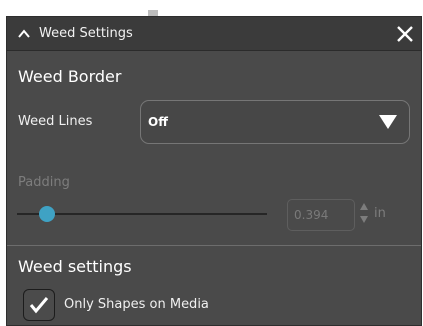 This screenshot has width=423, height=326. Describe the element at coordinates (86, 33) in the screenshot. I see `dialog-title: Weed Settings` at that location.